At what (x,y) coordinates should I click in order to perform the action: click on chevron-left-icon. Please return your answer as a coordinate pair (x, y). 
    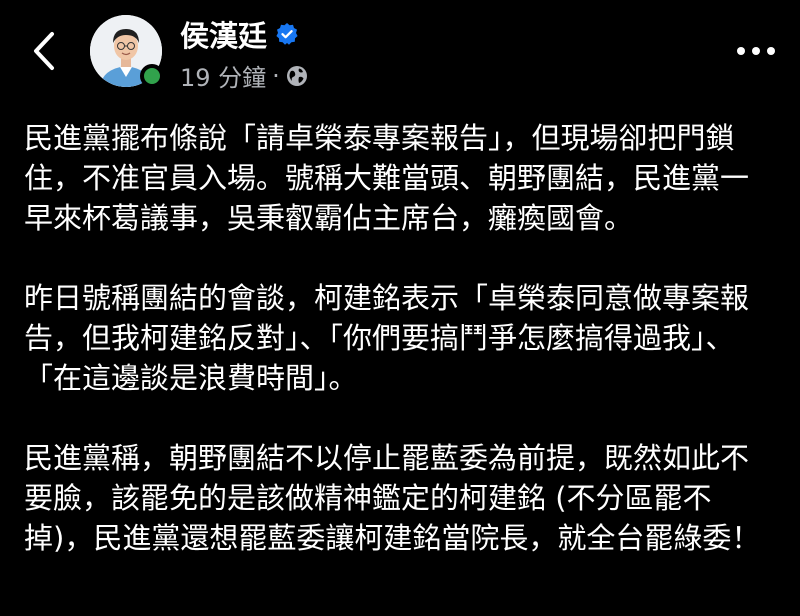
    Looking at the image, I should click on (44, 51).